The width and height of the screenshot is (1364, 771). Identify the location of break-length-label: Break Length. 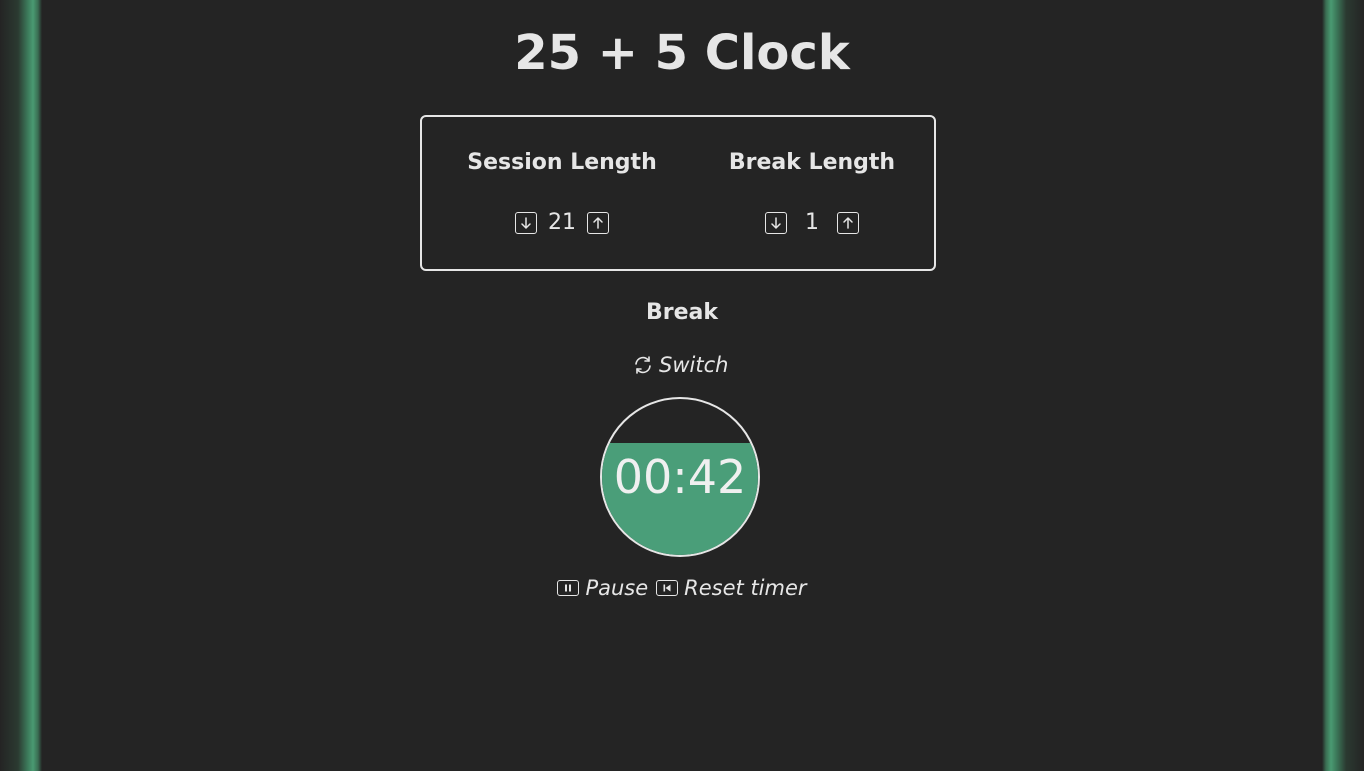
(812, 162).